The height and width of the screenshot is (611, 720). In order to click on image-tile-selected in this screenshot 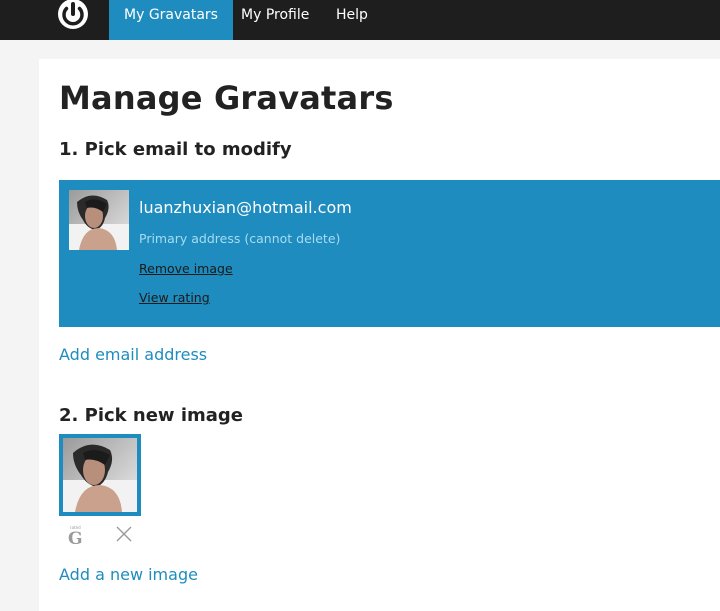, I will do `click(100, 475)`.